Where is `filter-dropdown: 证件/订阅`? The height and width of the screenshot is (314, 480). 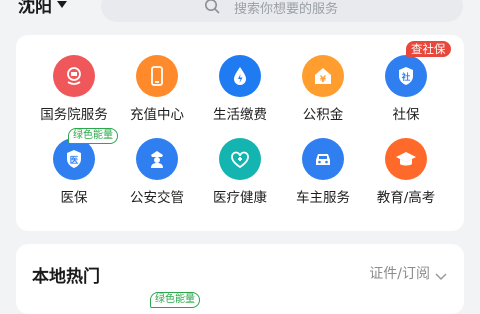 filter-dropdown: 证件/订阅 is located at coordinates (399, 273).